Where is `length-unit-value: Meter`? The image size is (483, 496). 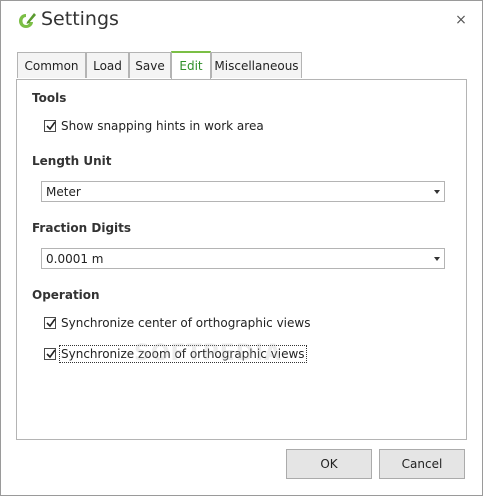
length-unit-value: Meter is located at coordinates (63, 192).